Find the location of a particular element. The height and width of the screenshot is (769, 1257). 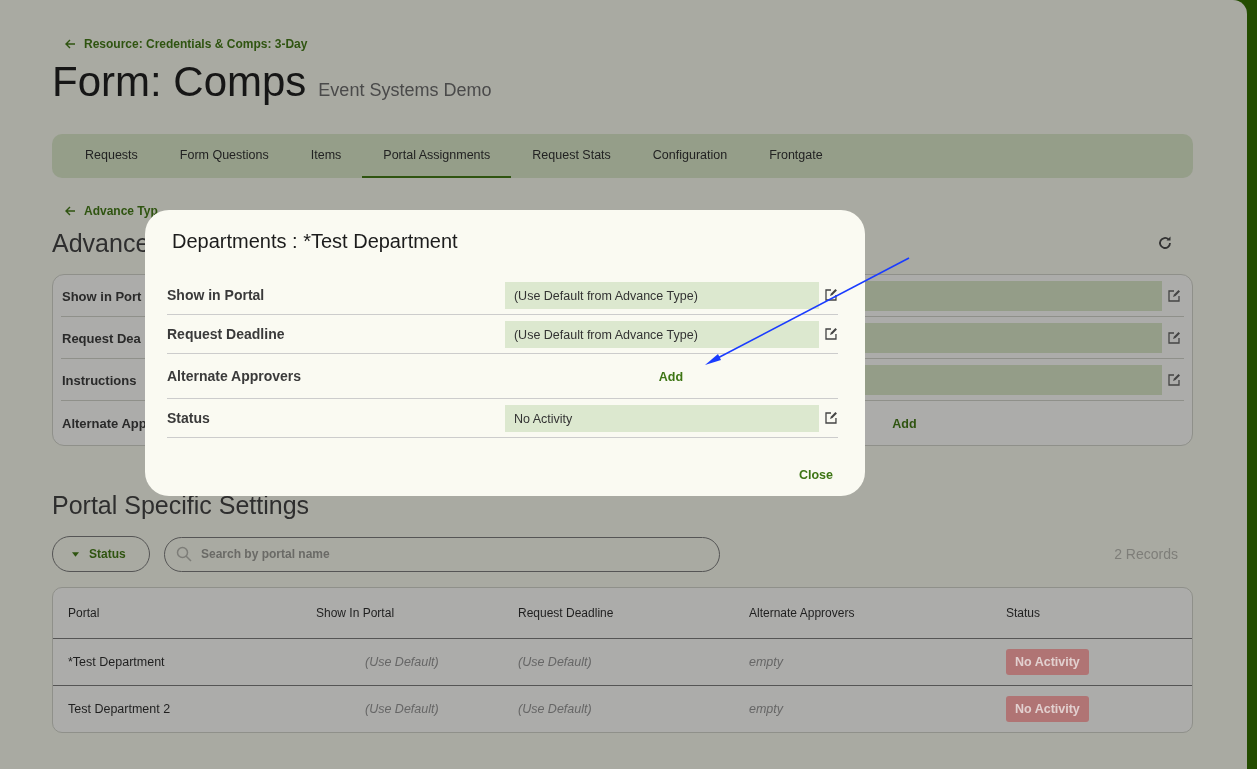

tab: Configuration is located at coordinates (690, 156).